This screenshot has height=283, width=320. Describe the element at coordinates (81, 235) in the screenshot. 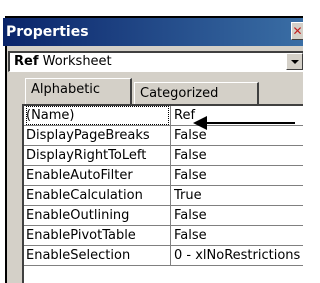

I see `property-name: EnablePivotTable` at that location.